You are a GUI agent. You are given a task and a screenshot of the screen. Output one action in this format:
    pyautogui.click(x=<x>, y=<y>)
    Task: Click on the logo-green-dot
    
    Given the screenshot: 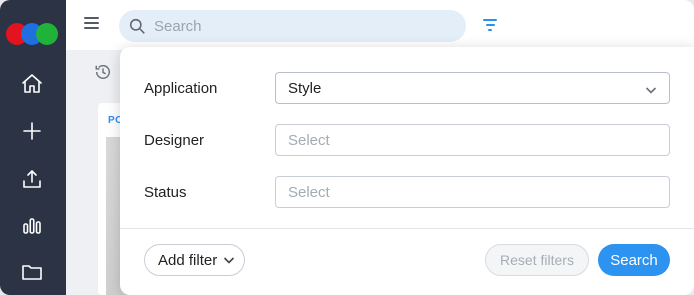 What is the action you would take?
    pyautogui.click(x=47, y=34)
    